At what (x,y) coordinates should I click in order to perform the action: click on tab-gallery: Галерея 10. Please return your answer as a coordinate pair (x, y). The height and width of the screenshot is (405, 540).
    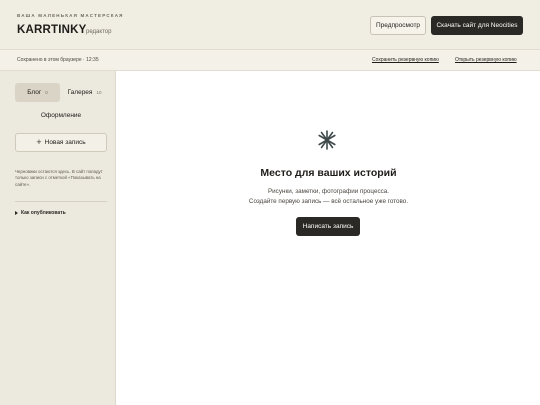
    Looking at the image, I should click on (84, 92).